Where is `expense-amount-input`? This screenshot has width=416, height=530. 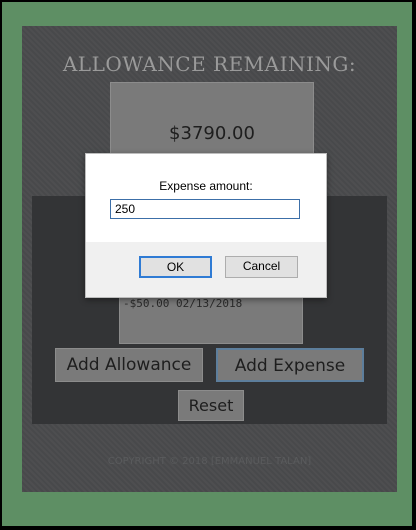
expense-amount-input is located at coordinates (205, 209).